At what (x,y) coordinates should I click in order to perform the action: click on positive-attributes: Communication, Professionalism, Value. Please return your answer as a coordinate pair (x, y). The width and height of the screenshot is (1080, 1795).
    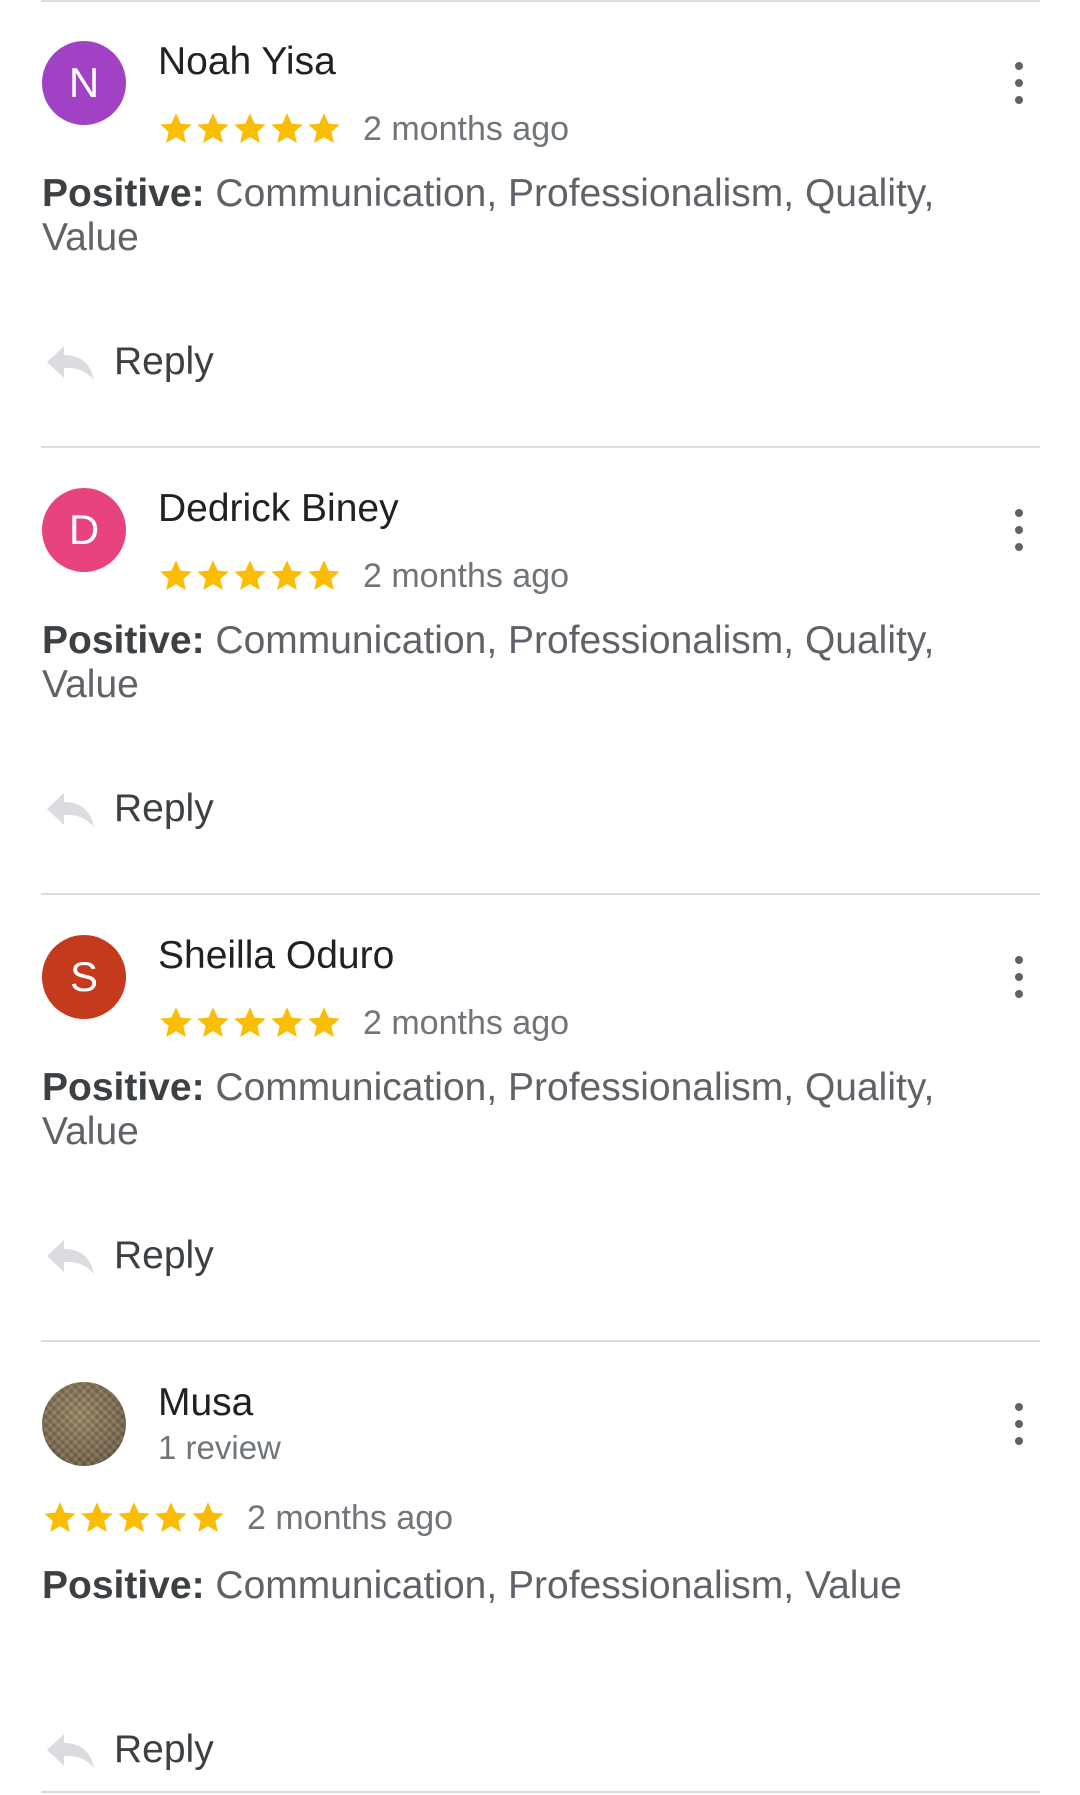
    Looking at the image, I should click on (558, 1585).